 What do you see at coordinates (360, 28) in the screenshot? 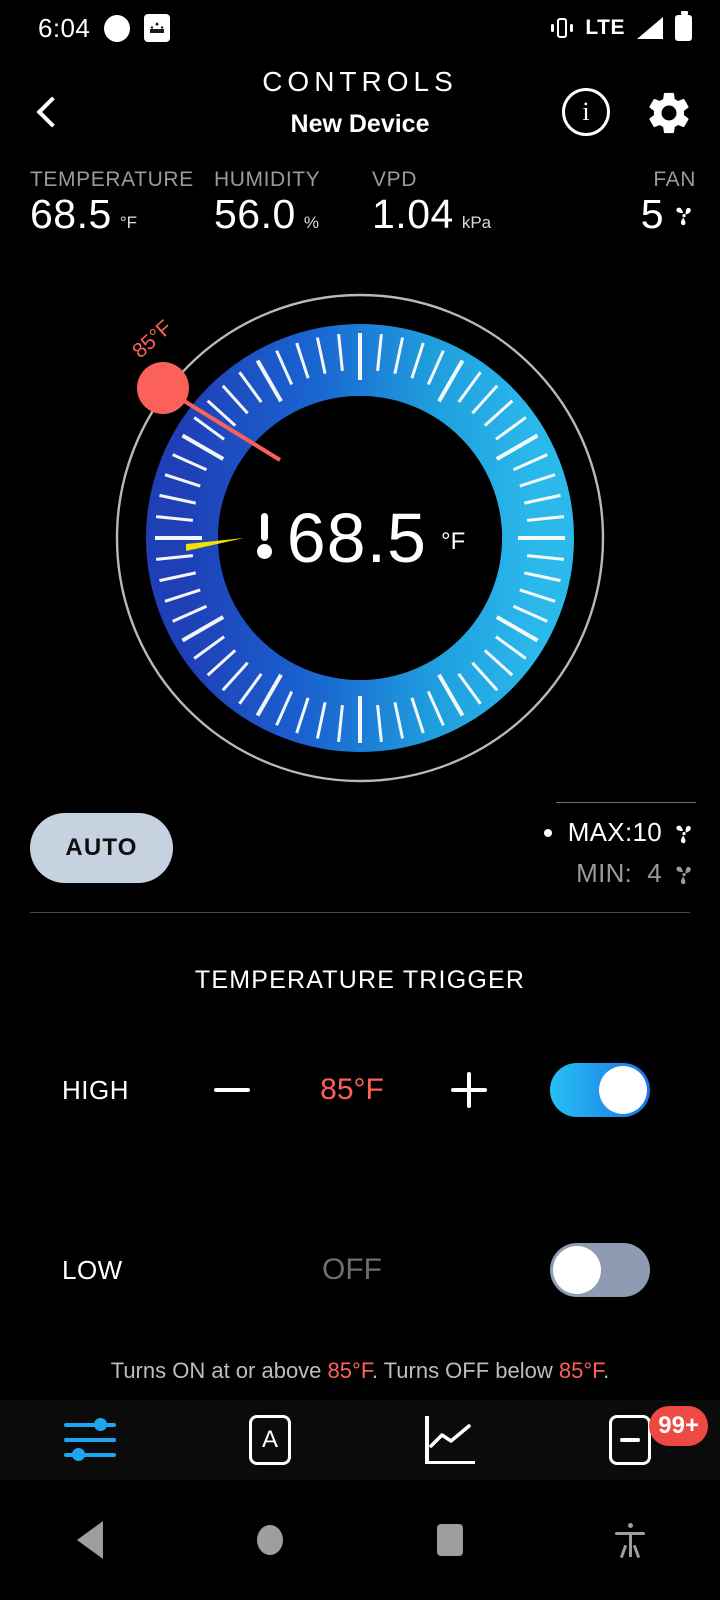
I see `status-bar: 6:04 LTE` at bounding box center [360, 28].